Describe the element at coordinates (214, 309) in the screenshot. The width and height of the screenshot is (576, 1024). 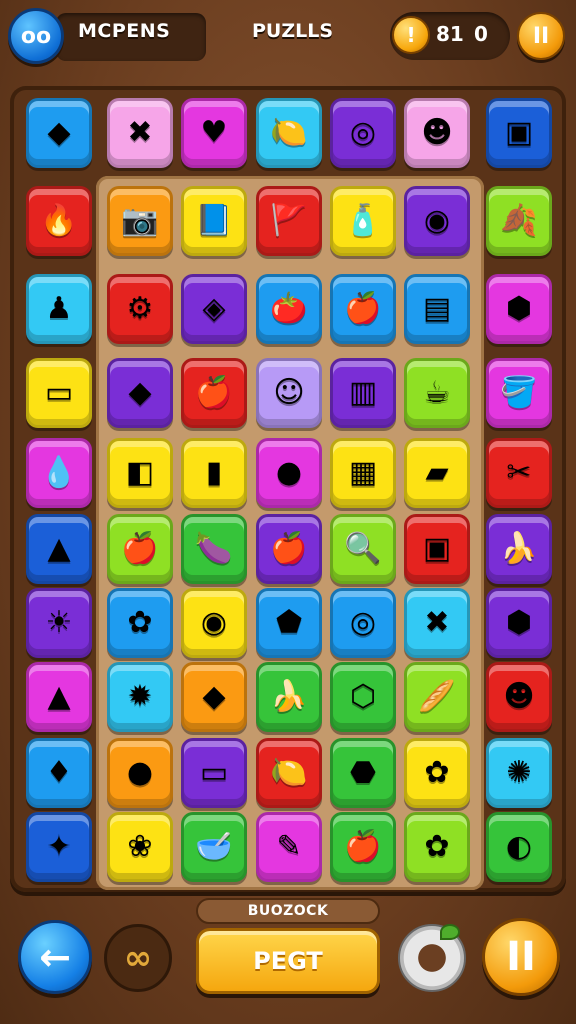
I see `purple-gem-tile: ◈` at that location.